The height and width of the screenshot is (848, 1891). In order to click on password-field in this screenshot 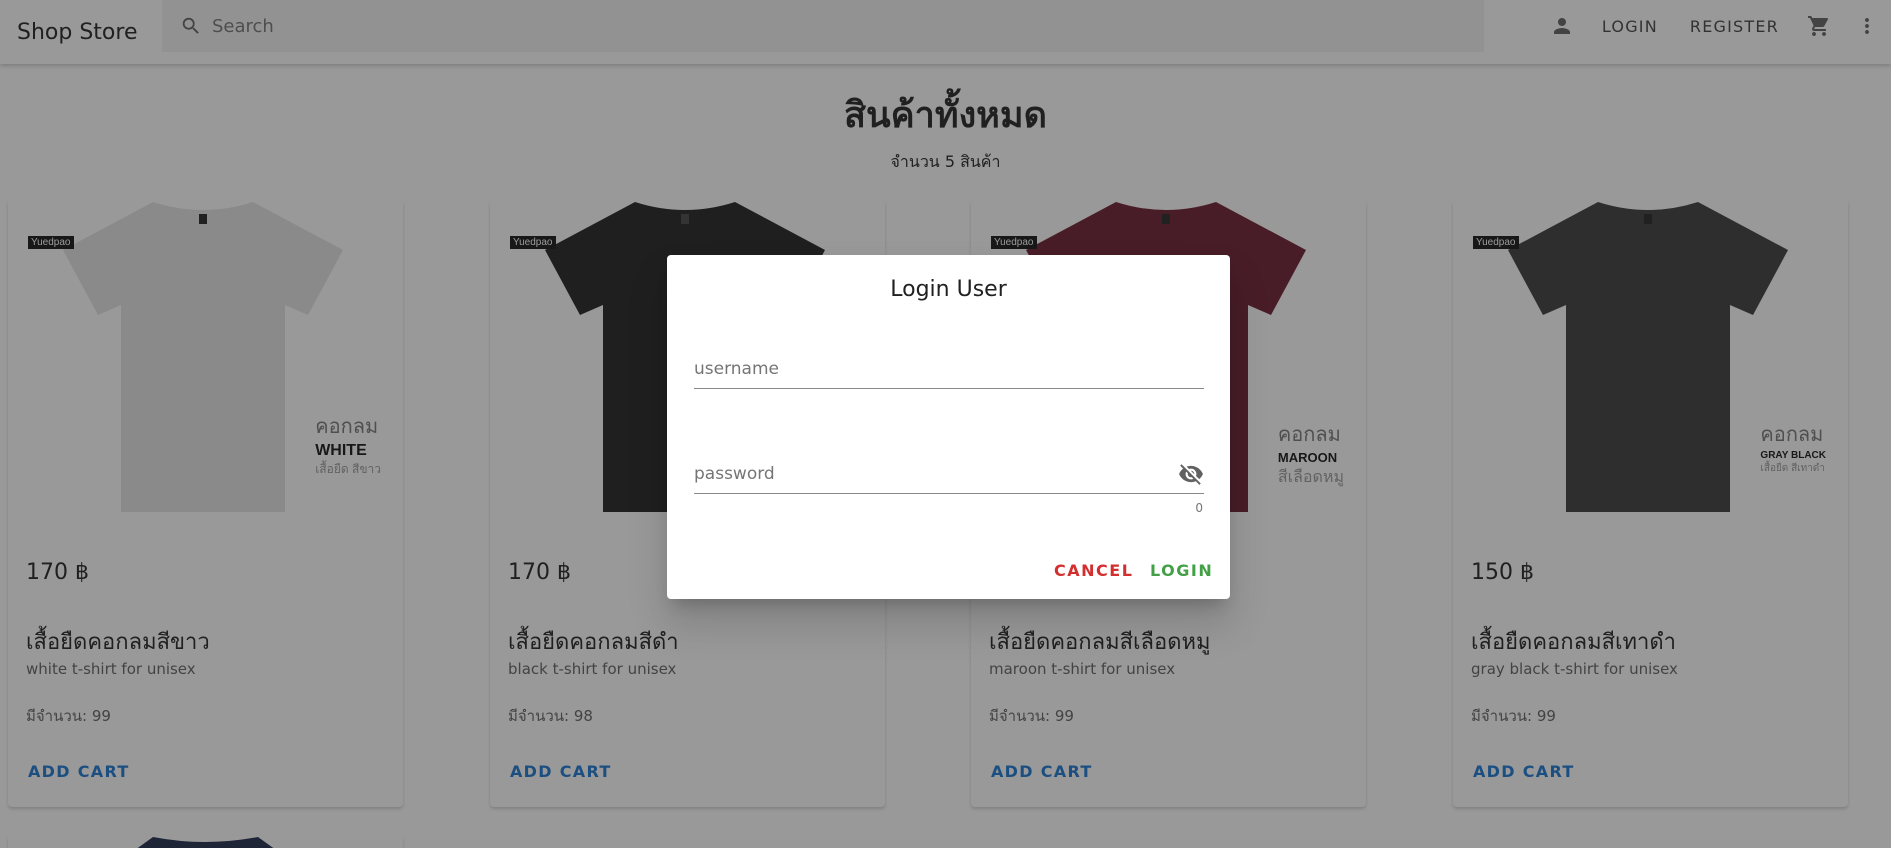, I will do `click(949, 474)`.